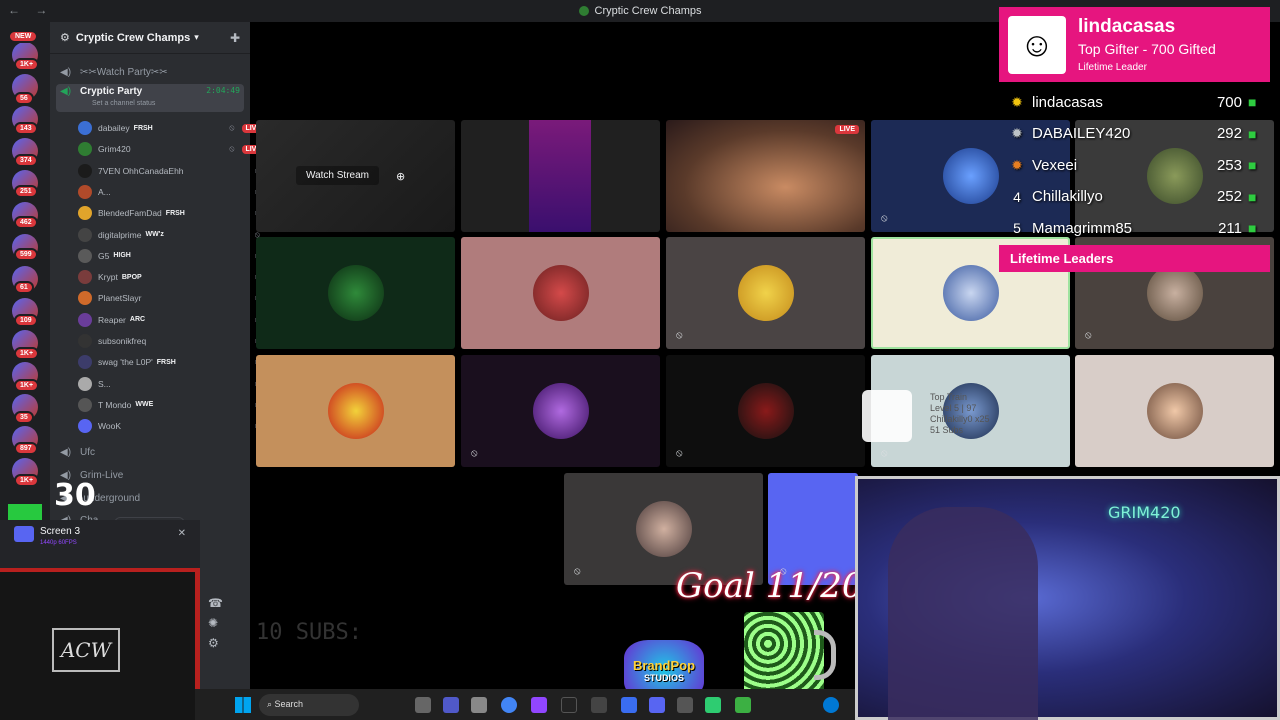 This screenshot has height=720, width=1280. I want to click on settings-icon: ⚙, so click(220, 643).